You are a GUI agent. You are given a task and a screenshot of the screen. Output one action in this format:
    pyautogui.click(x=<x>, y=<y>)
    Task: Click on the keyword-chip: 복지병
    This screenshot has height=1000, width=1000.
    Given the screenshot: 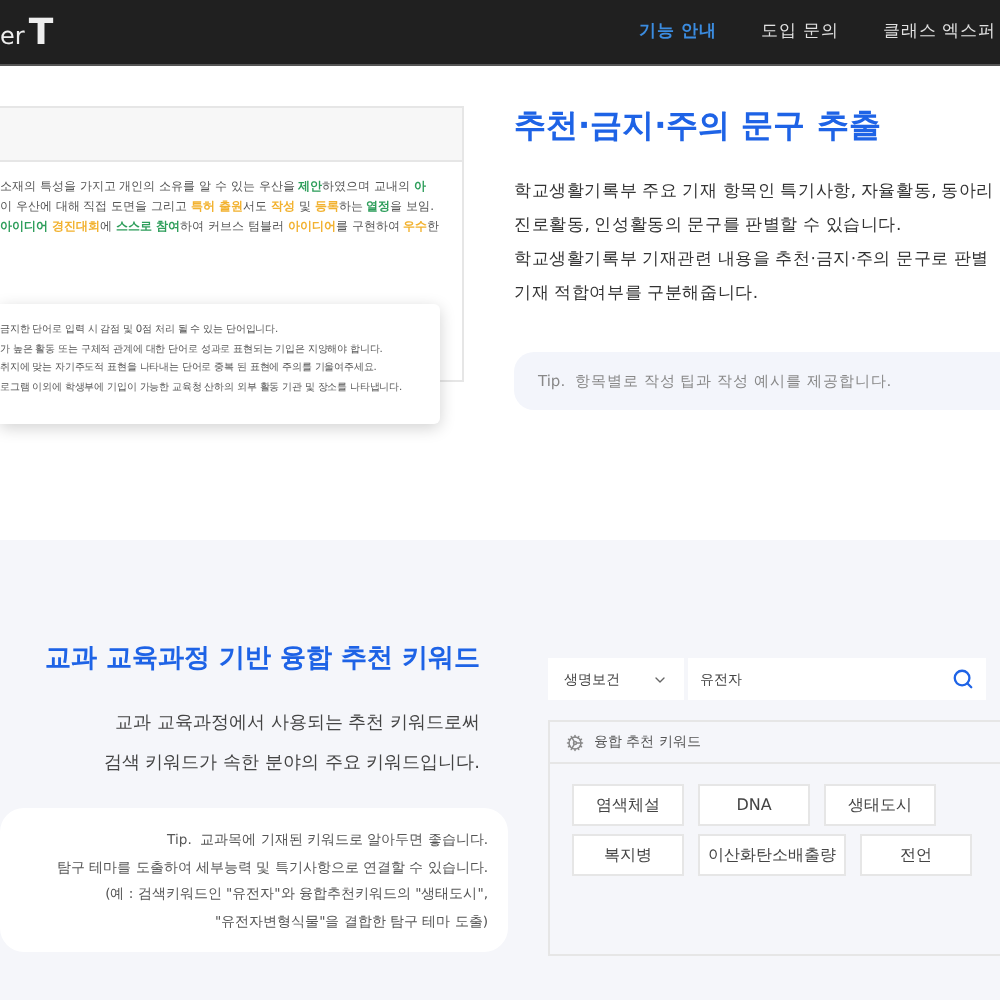 What is the action you would take?
    pyautogui.click(x=628, y=855)
    